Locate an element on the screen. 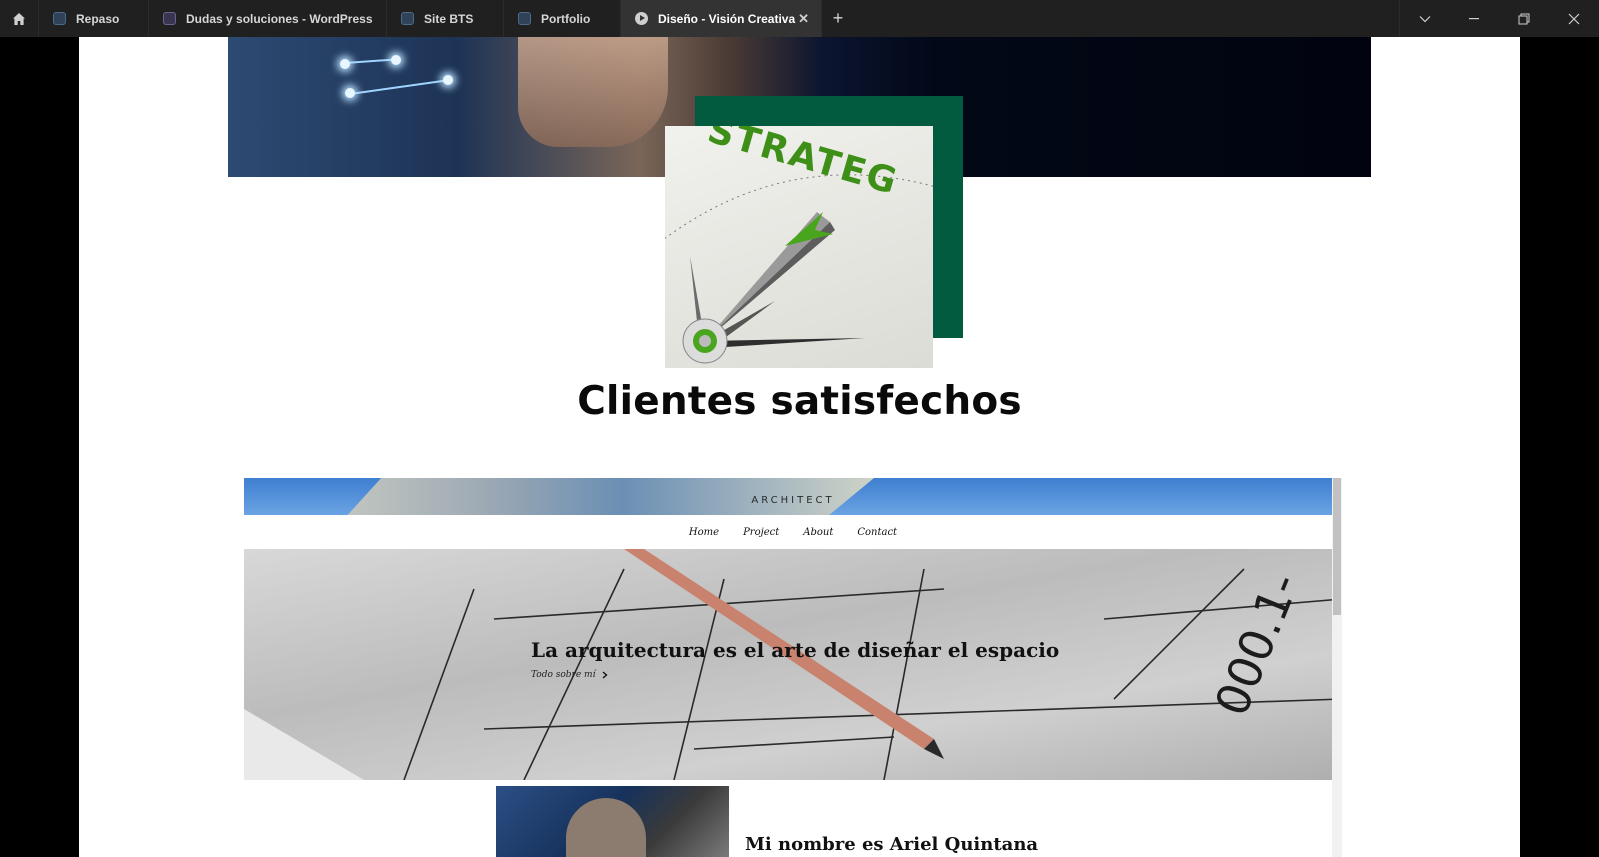 The image size is (1599, 857). tab-site-bts: Site BTS is located at coordinates (445, 18).